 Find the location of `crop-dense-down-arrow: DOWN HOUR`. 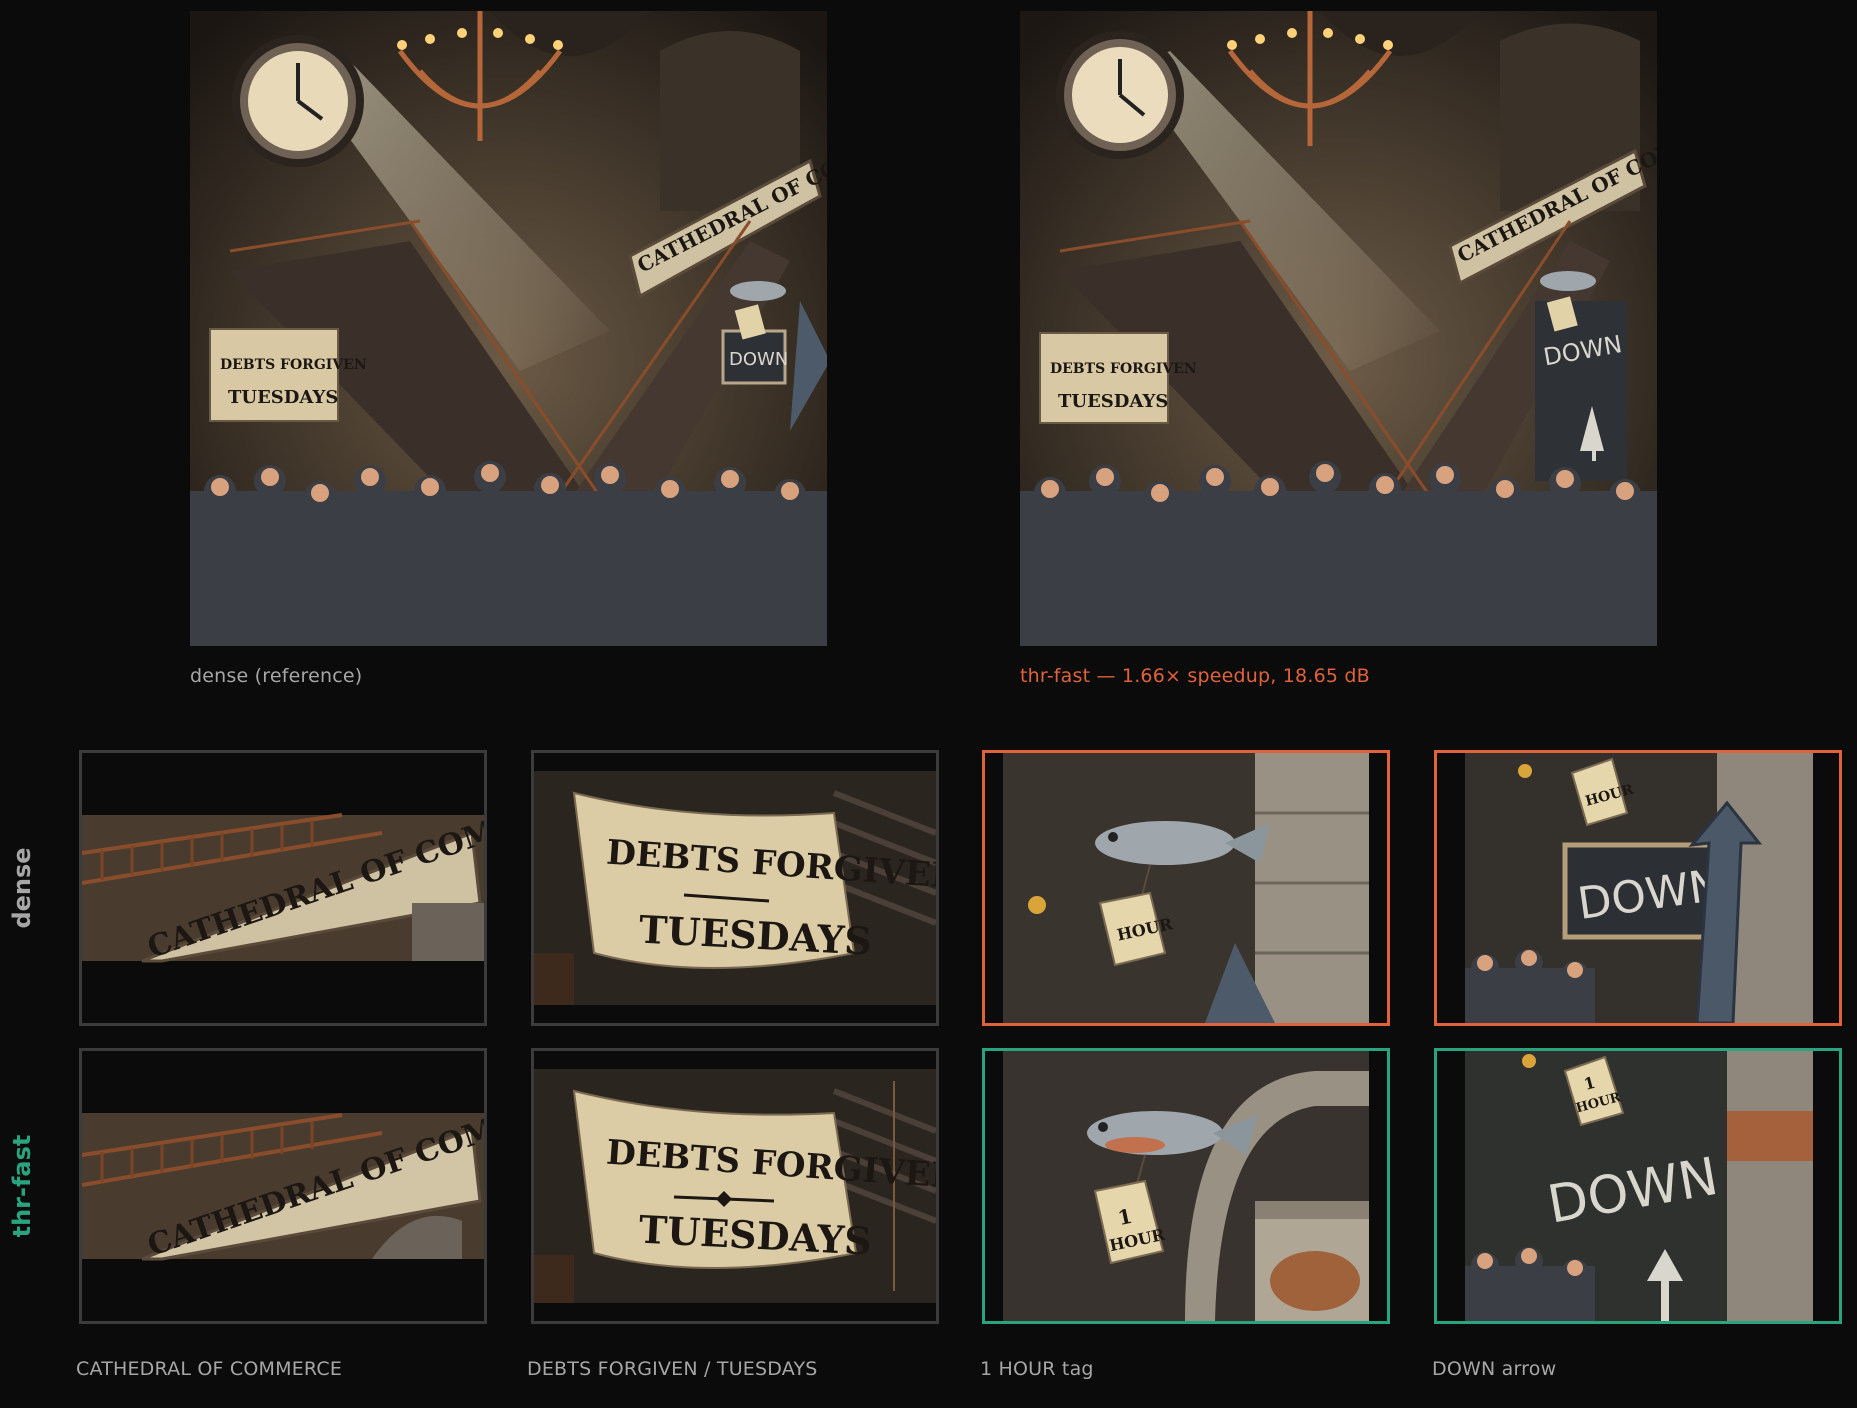

crop-dense-down-arrow: DOWN HOUR is located at coordinates (1638, 888).